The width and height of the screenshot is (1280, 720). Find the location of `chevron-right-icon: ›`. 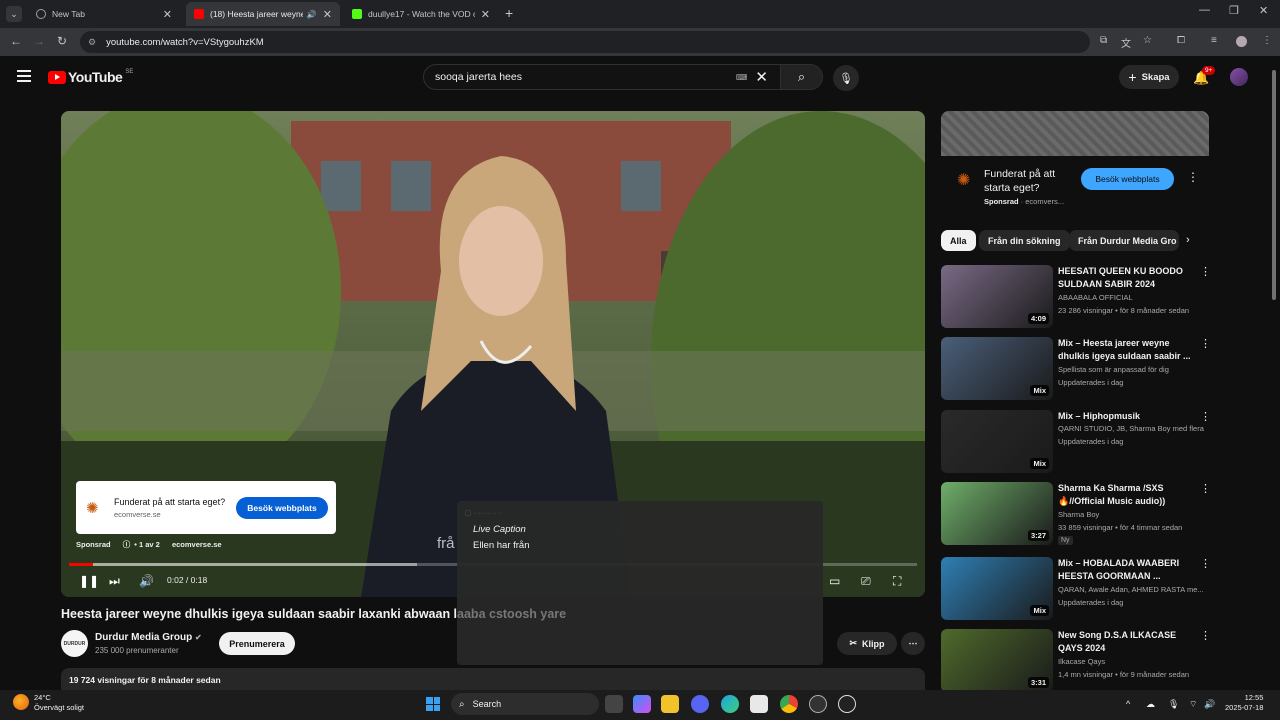

chevron-right-icon: › is located at coordinates (1188, 240).